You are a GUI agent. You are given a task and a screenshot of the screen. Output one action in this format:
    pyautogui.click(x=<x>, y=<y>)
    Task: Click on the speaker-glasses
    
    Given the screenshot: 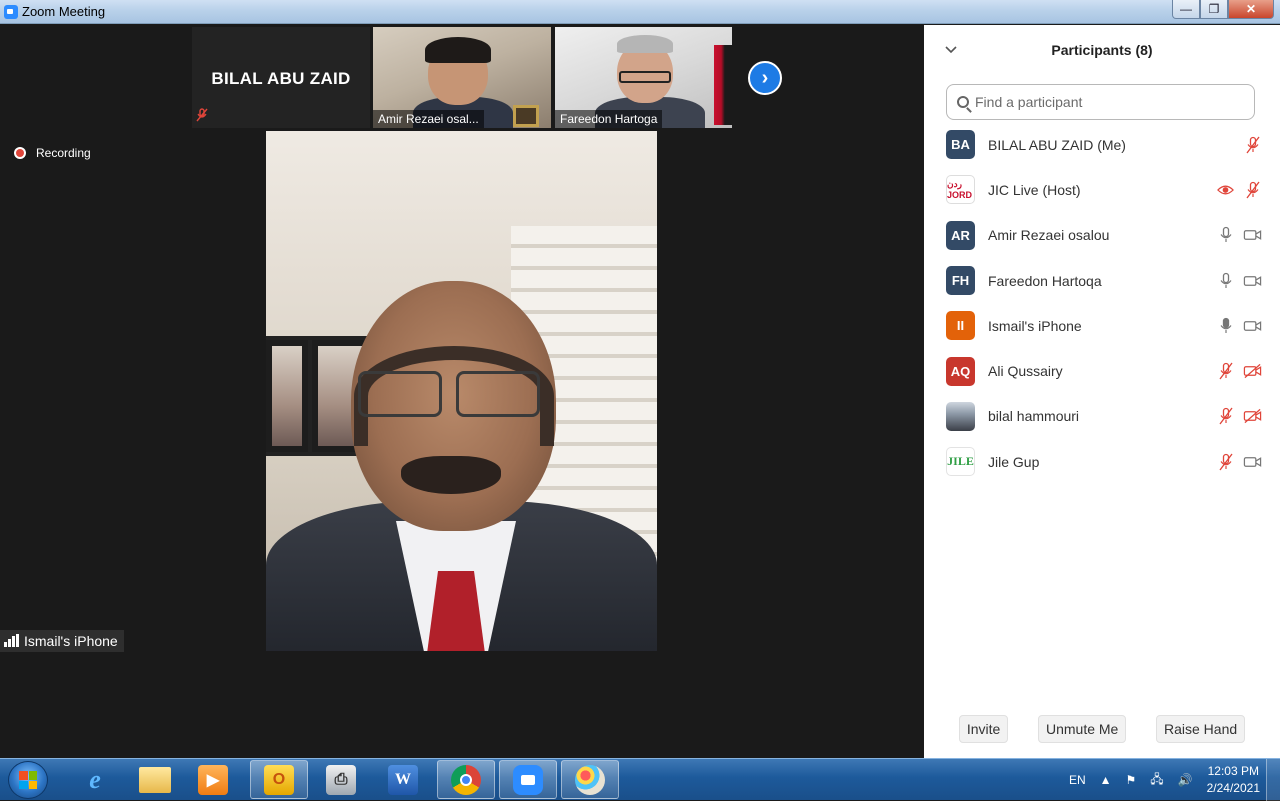 What is the action you would take?
    pyautogui.click(x=449, y=395)
    